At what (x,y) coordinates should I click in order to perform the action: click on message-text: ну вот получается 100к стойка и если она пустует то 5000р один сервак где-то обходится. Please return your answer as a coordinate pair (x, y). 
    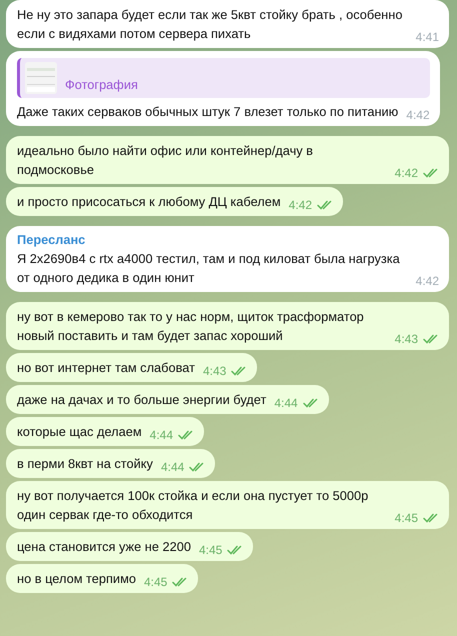
    Looking at the image, I should click on (193, 505).